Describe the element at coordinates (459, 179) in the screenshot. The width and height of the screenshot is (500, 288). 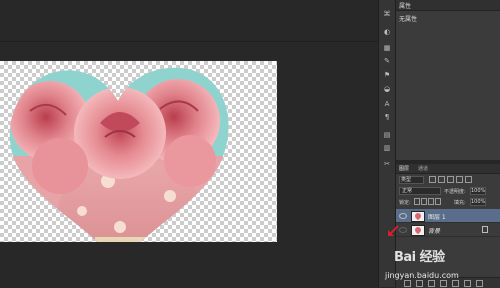
I see `shape-filter-icon` at that location.